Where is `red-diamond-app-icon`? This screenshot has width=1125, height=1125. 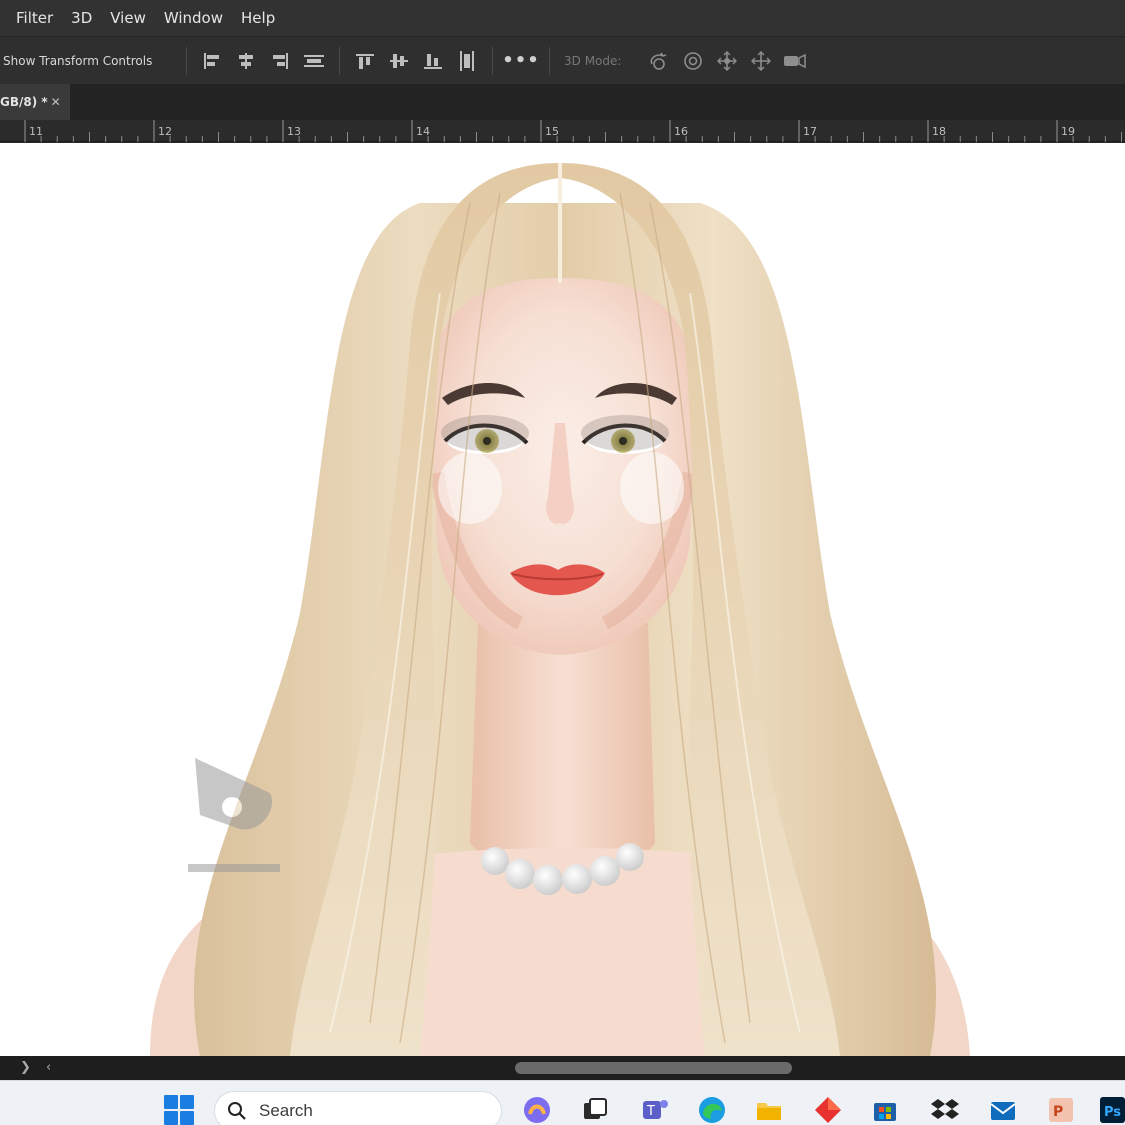 red-diamond-app-icon is located at coordinates (828, 1110).